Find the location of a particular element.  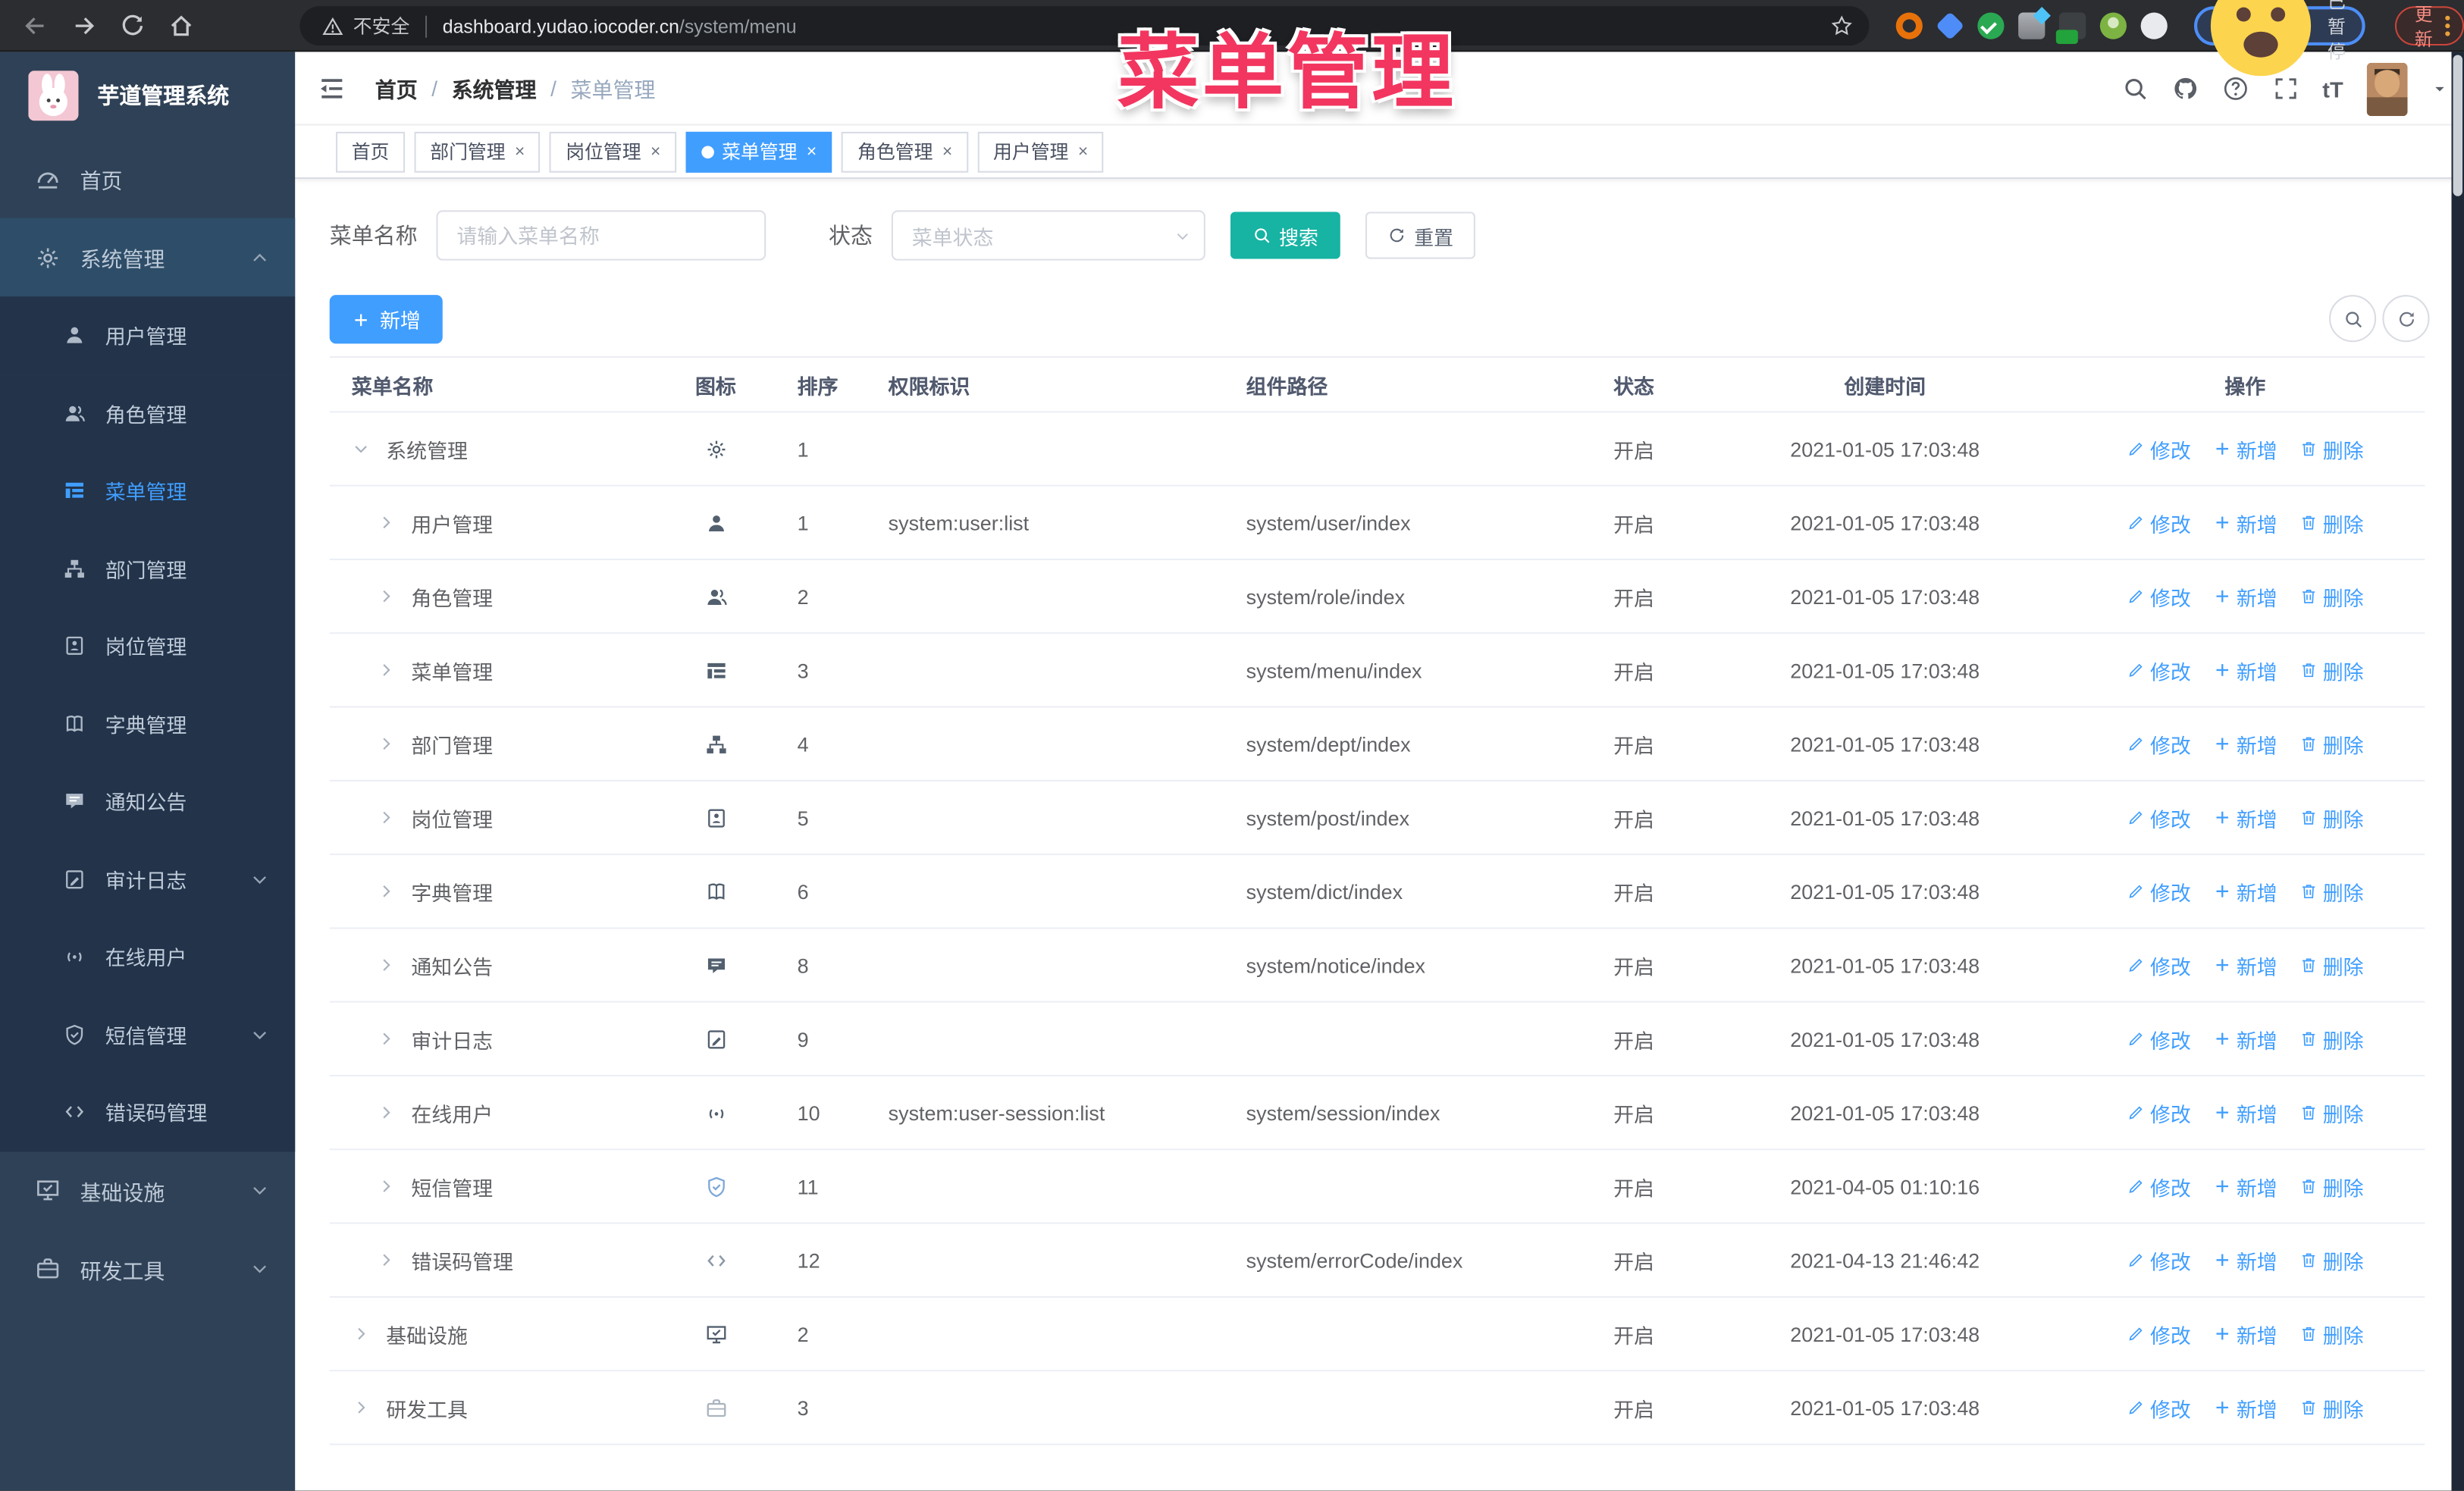

sidebar-item-菜单管理: 菜单管理 is located at coordinates (148, 491).